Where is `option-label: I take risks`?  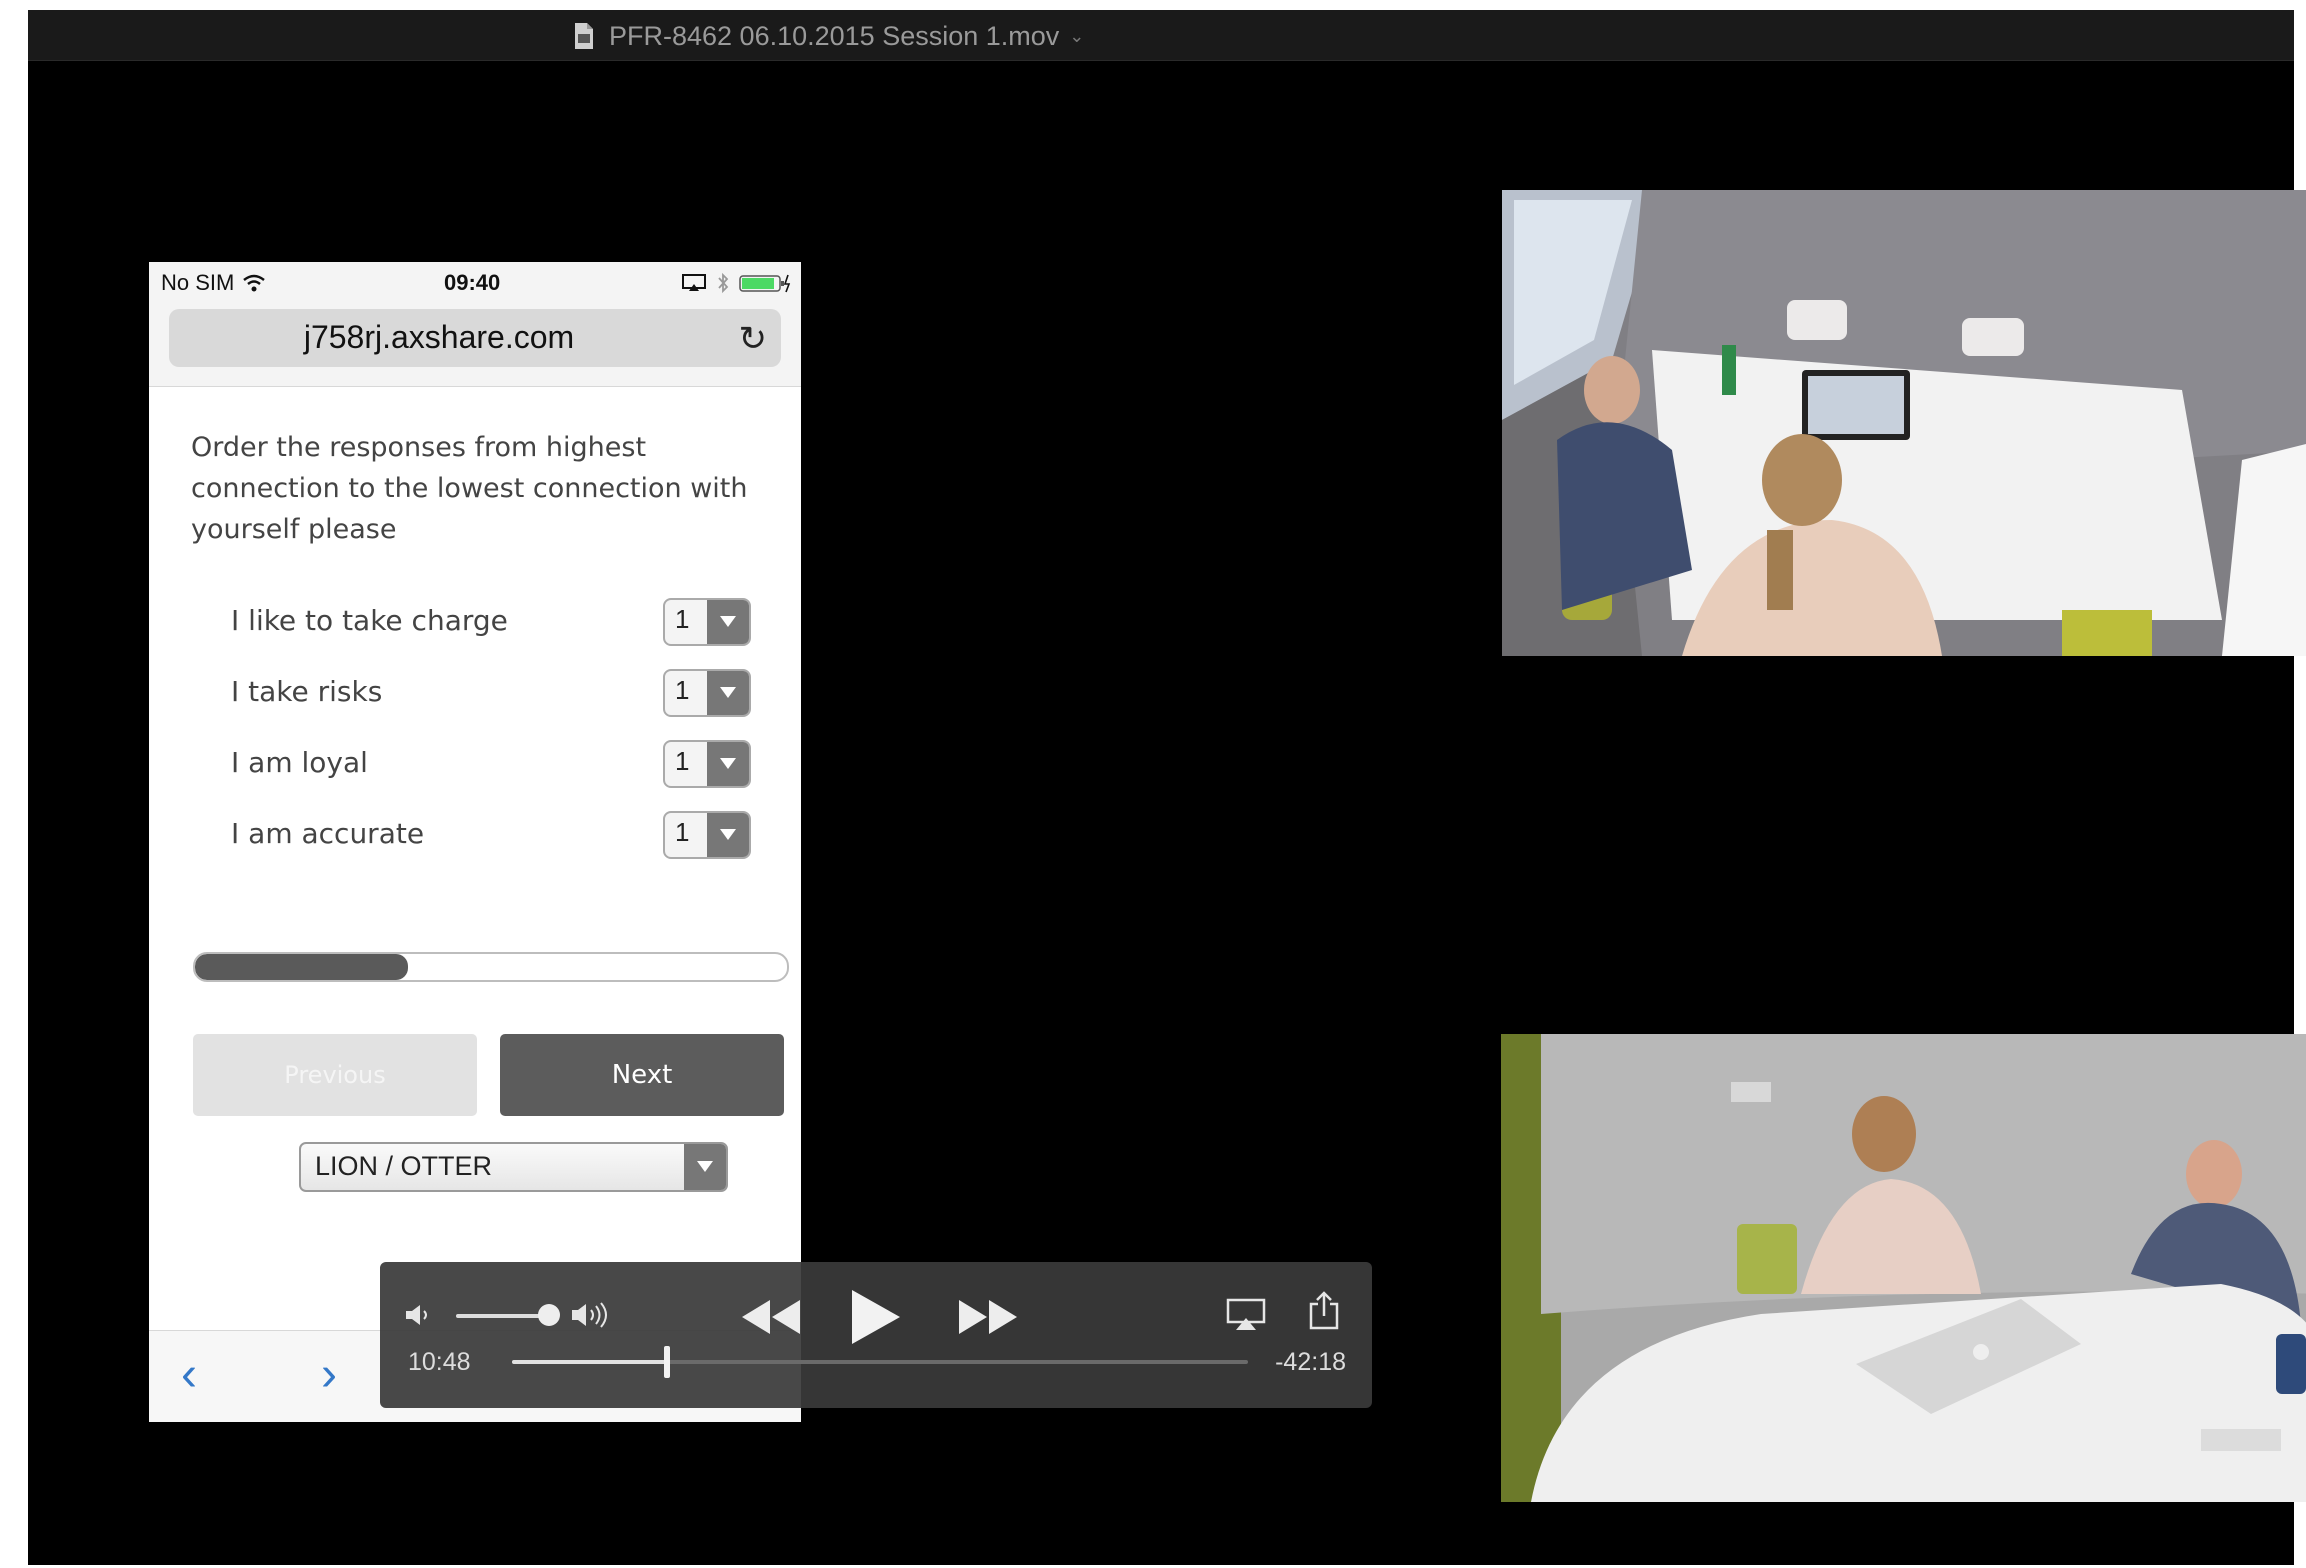
option-label: I take risks is located at coordinates (307, 691).